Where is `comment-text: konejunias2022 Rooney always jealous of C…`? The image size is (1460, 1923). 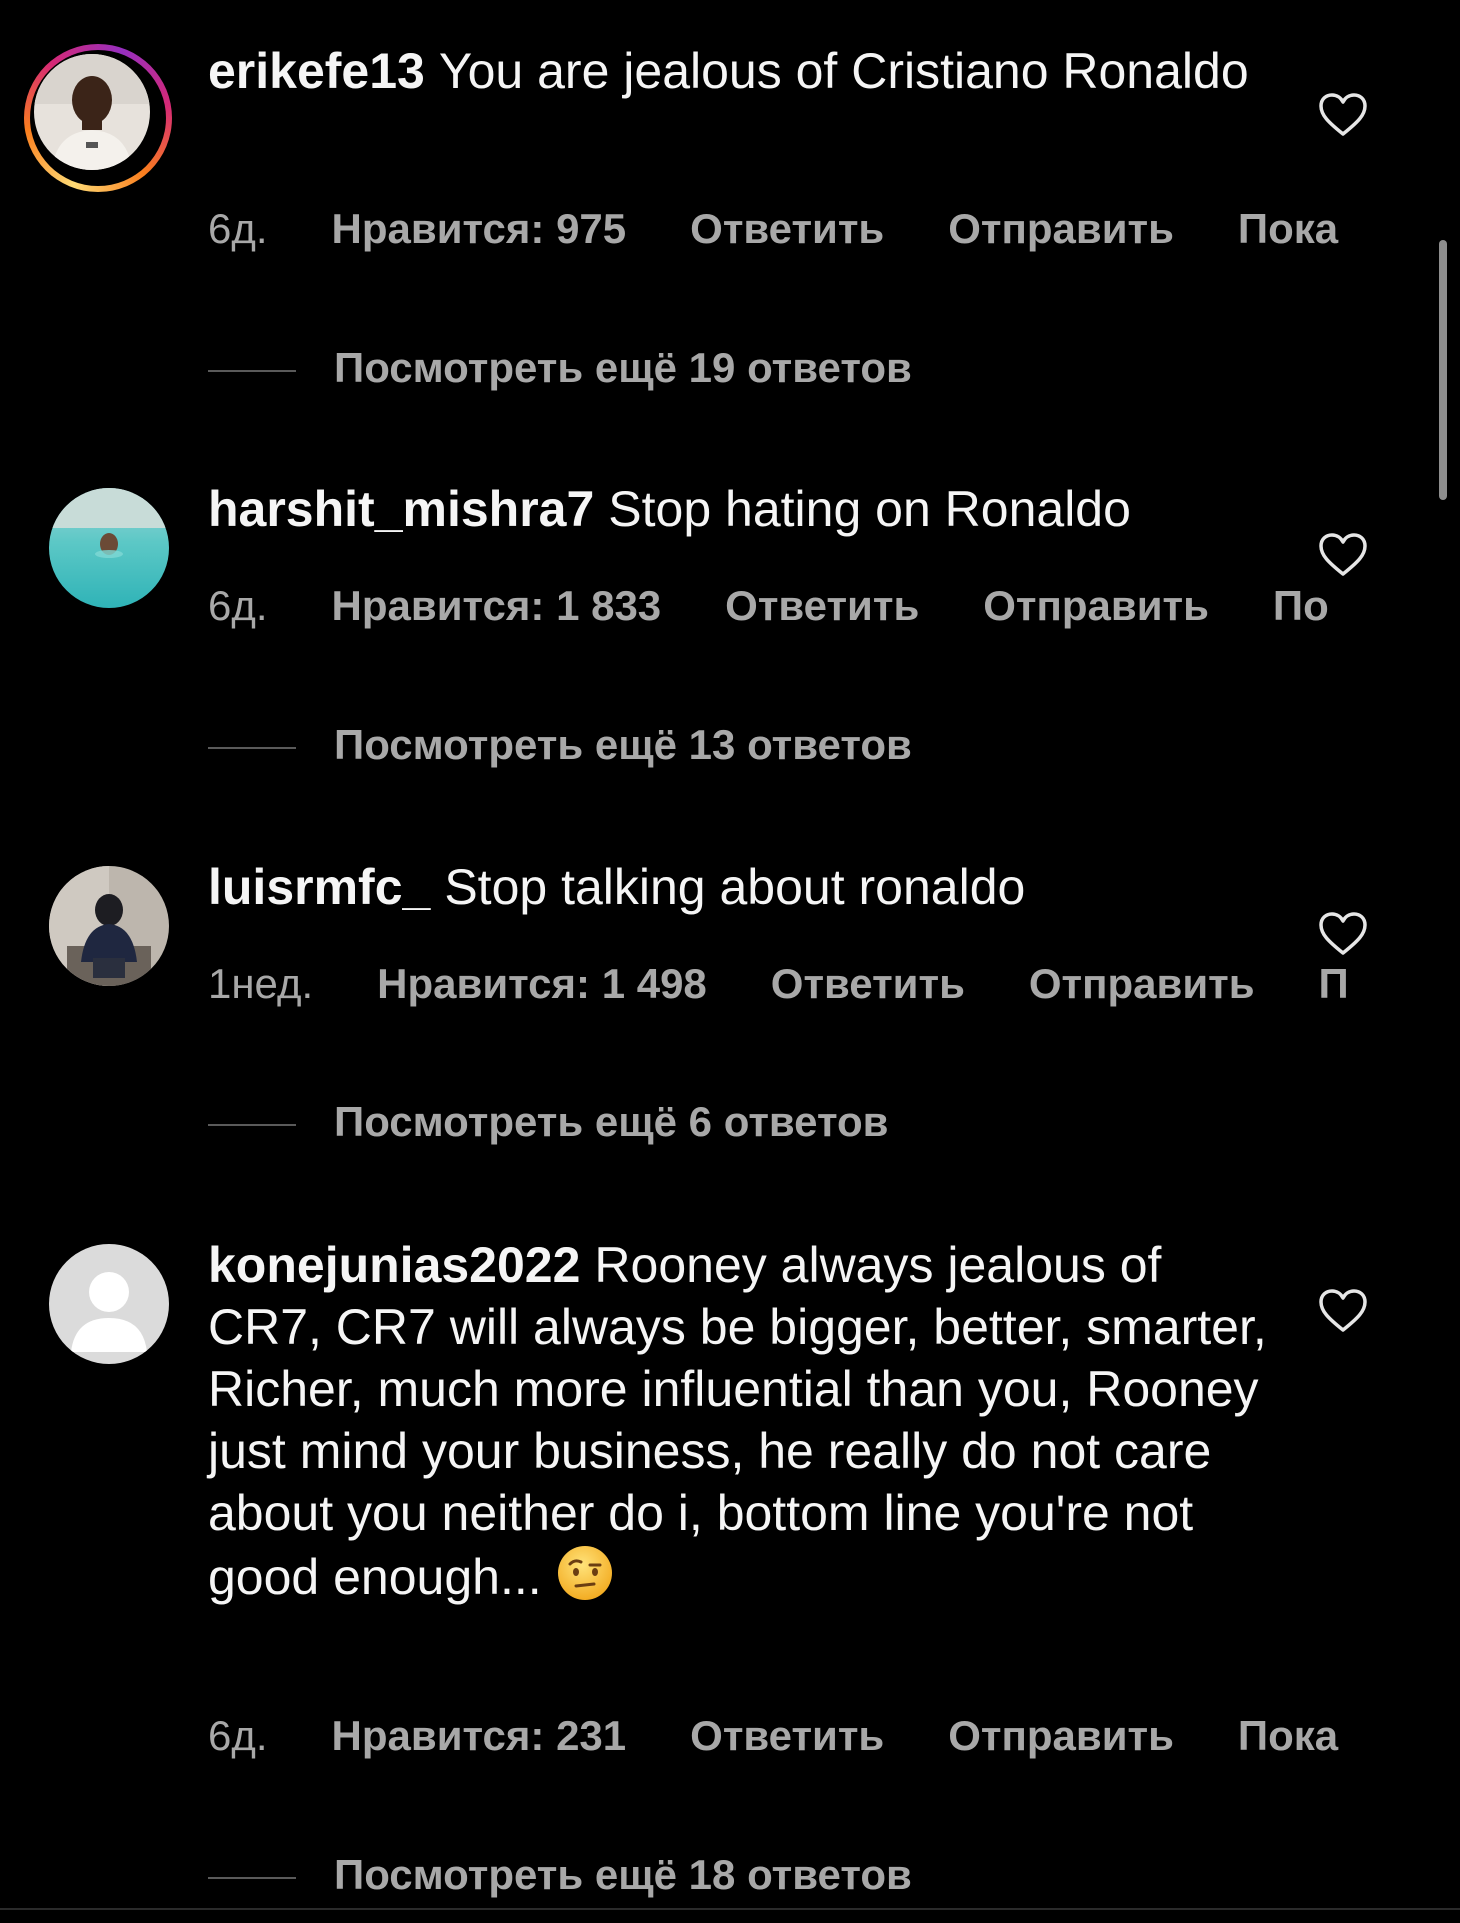
comment-text: konejunias2022 Rooney always jealous of C… is located at coordinates (737, 1421).